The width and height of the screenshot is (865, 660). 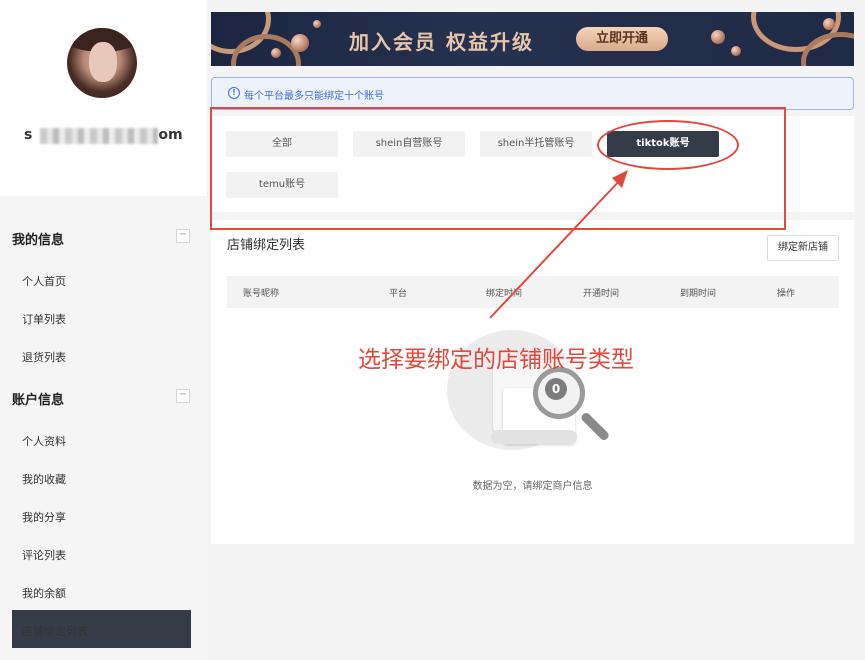 I want to click on bind-new-store-button: 绑定新店铺, so click(x=803, y=248).